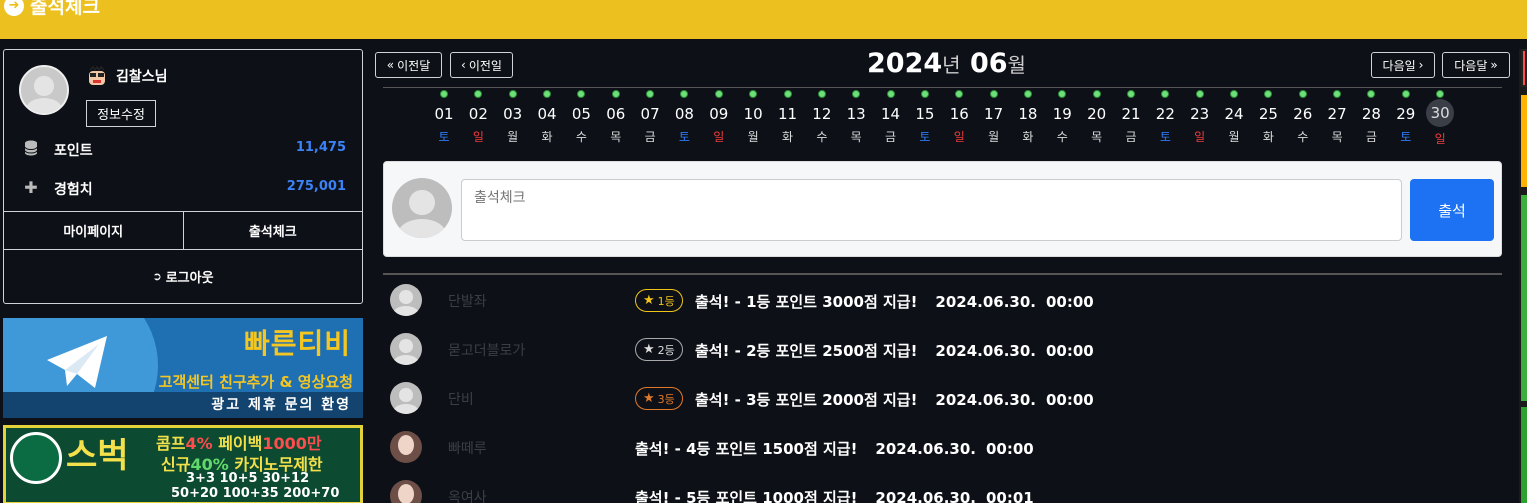  Describe the element at coordinates (481, 65) in the screenshot. I see `prev-day-button: ‹ 이전일` at that location.